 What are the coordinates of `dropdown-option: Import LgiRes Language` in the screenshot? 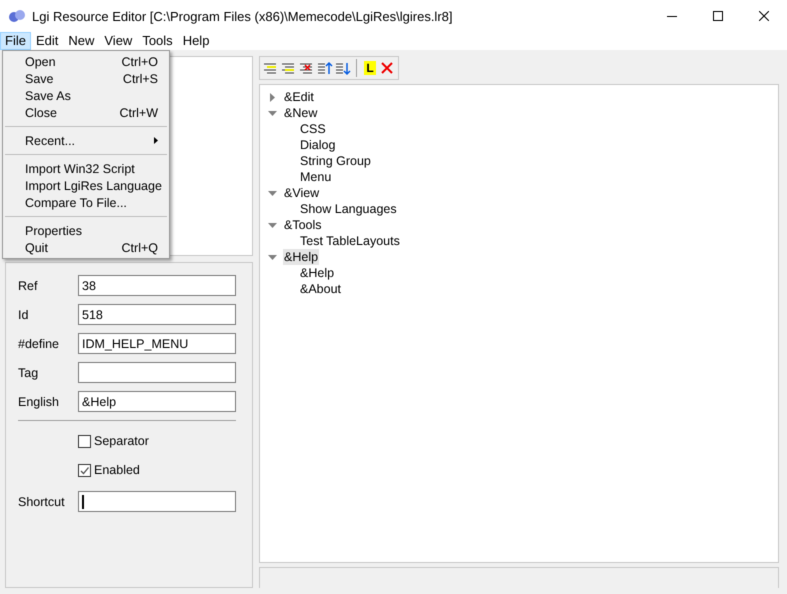 It's located at (86, 185).